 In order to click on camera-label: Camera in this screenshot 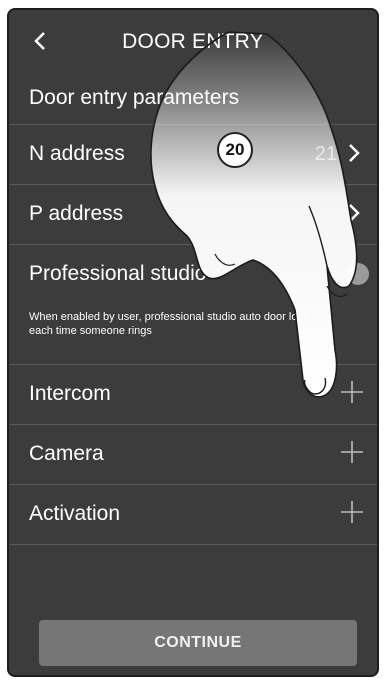, I will do `click(66, 453)`.